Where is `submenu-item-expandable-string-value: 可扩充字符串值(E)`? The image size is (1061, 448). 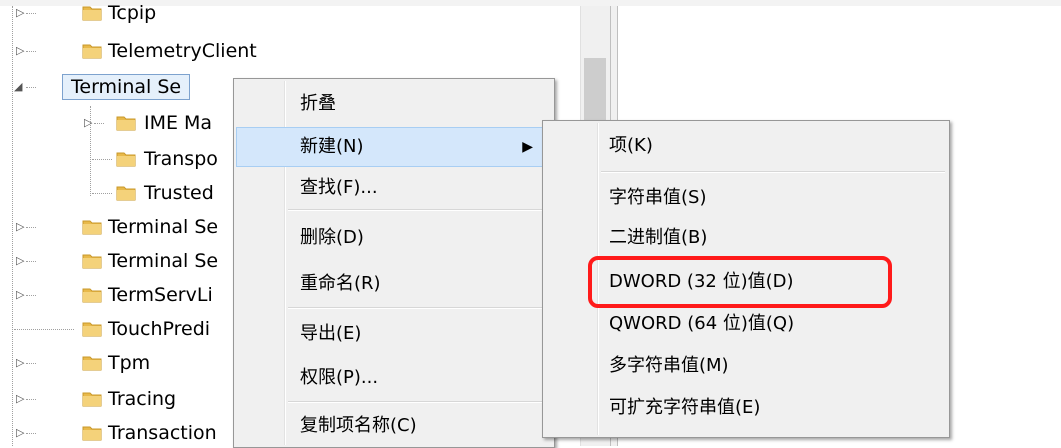
submenu-item-expandable-string-value: 可扩充字符串值(E) is located at coordinates (746, 408).